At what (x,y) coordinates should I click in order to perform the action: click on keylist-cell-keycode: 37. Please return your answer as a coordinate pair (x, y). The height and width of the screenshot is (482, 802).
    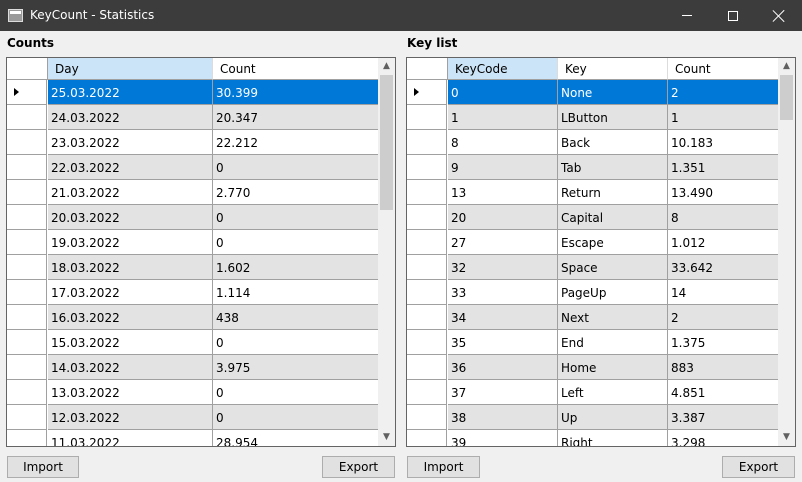
    Looking at the image, I should click on (503, 392).